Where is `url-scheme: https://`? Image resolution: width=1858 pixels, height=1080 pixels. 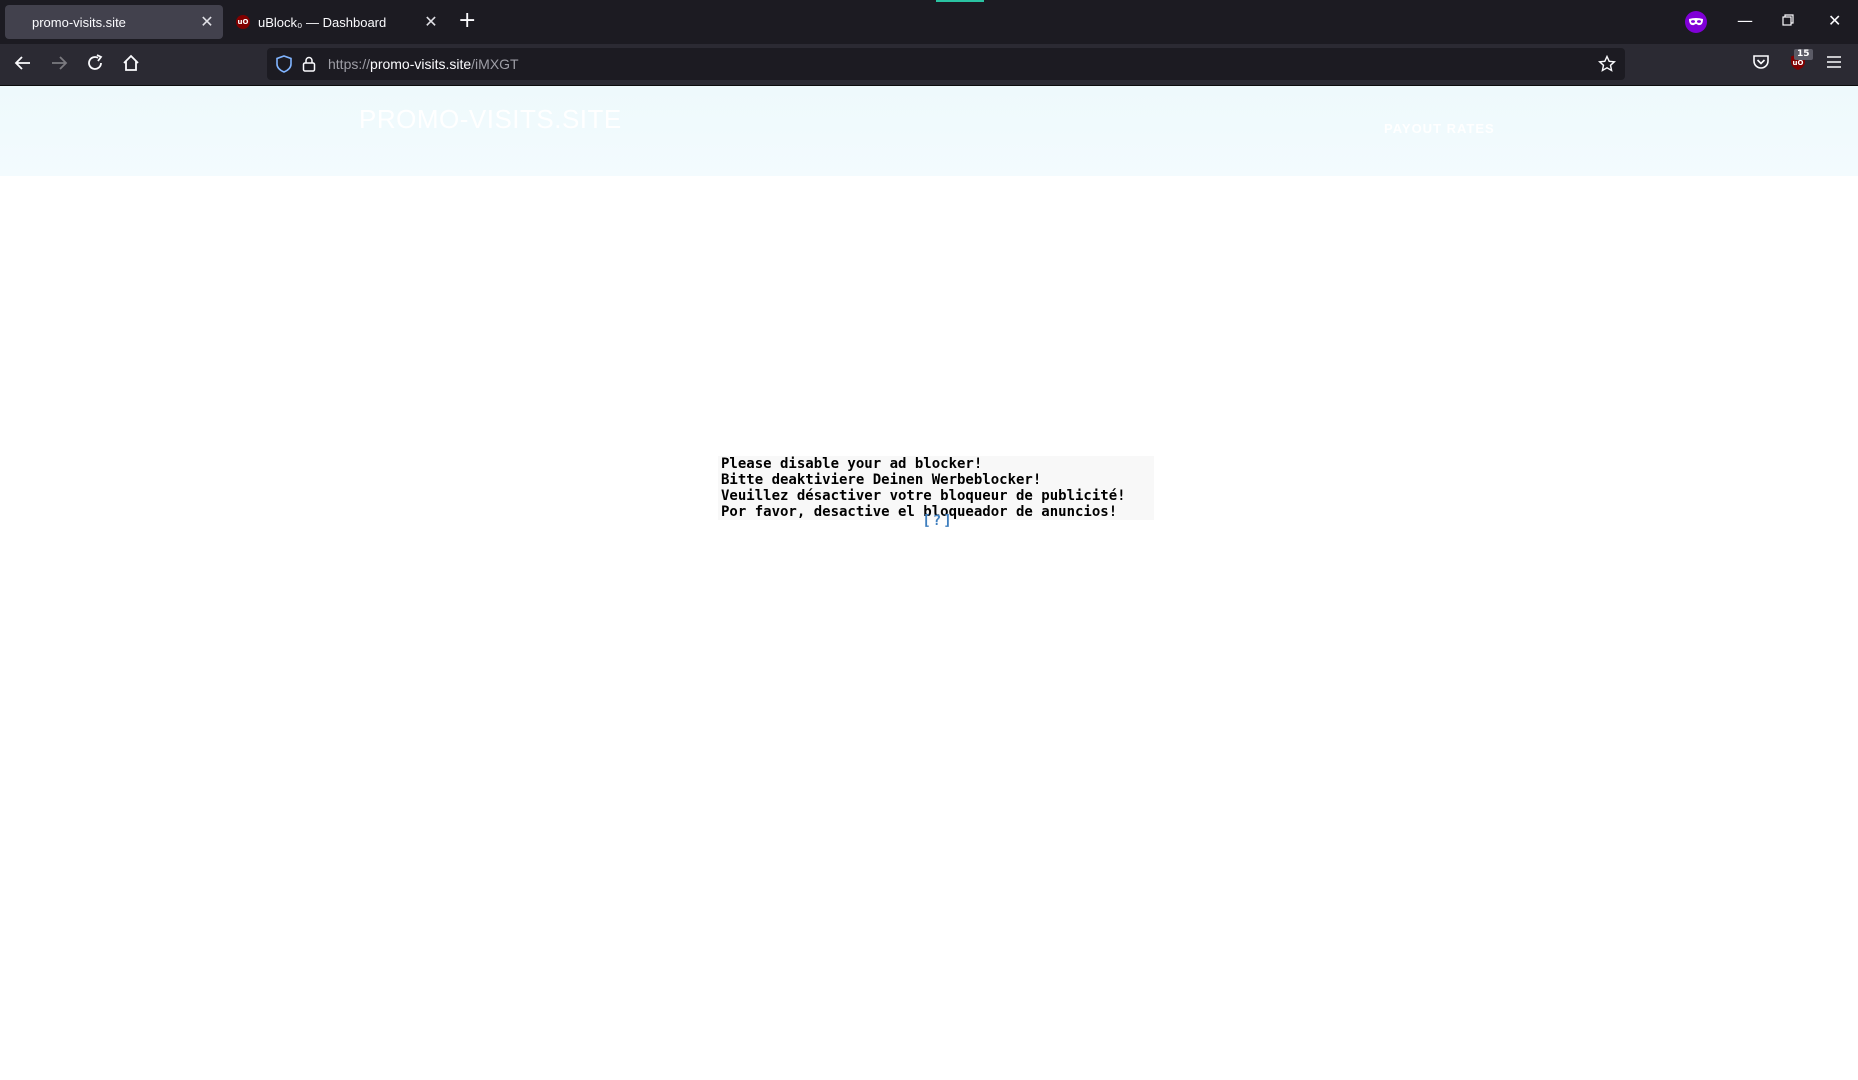 url-scheme: https:// is located at coordinates (349, 64).